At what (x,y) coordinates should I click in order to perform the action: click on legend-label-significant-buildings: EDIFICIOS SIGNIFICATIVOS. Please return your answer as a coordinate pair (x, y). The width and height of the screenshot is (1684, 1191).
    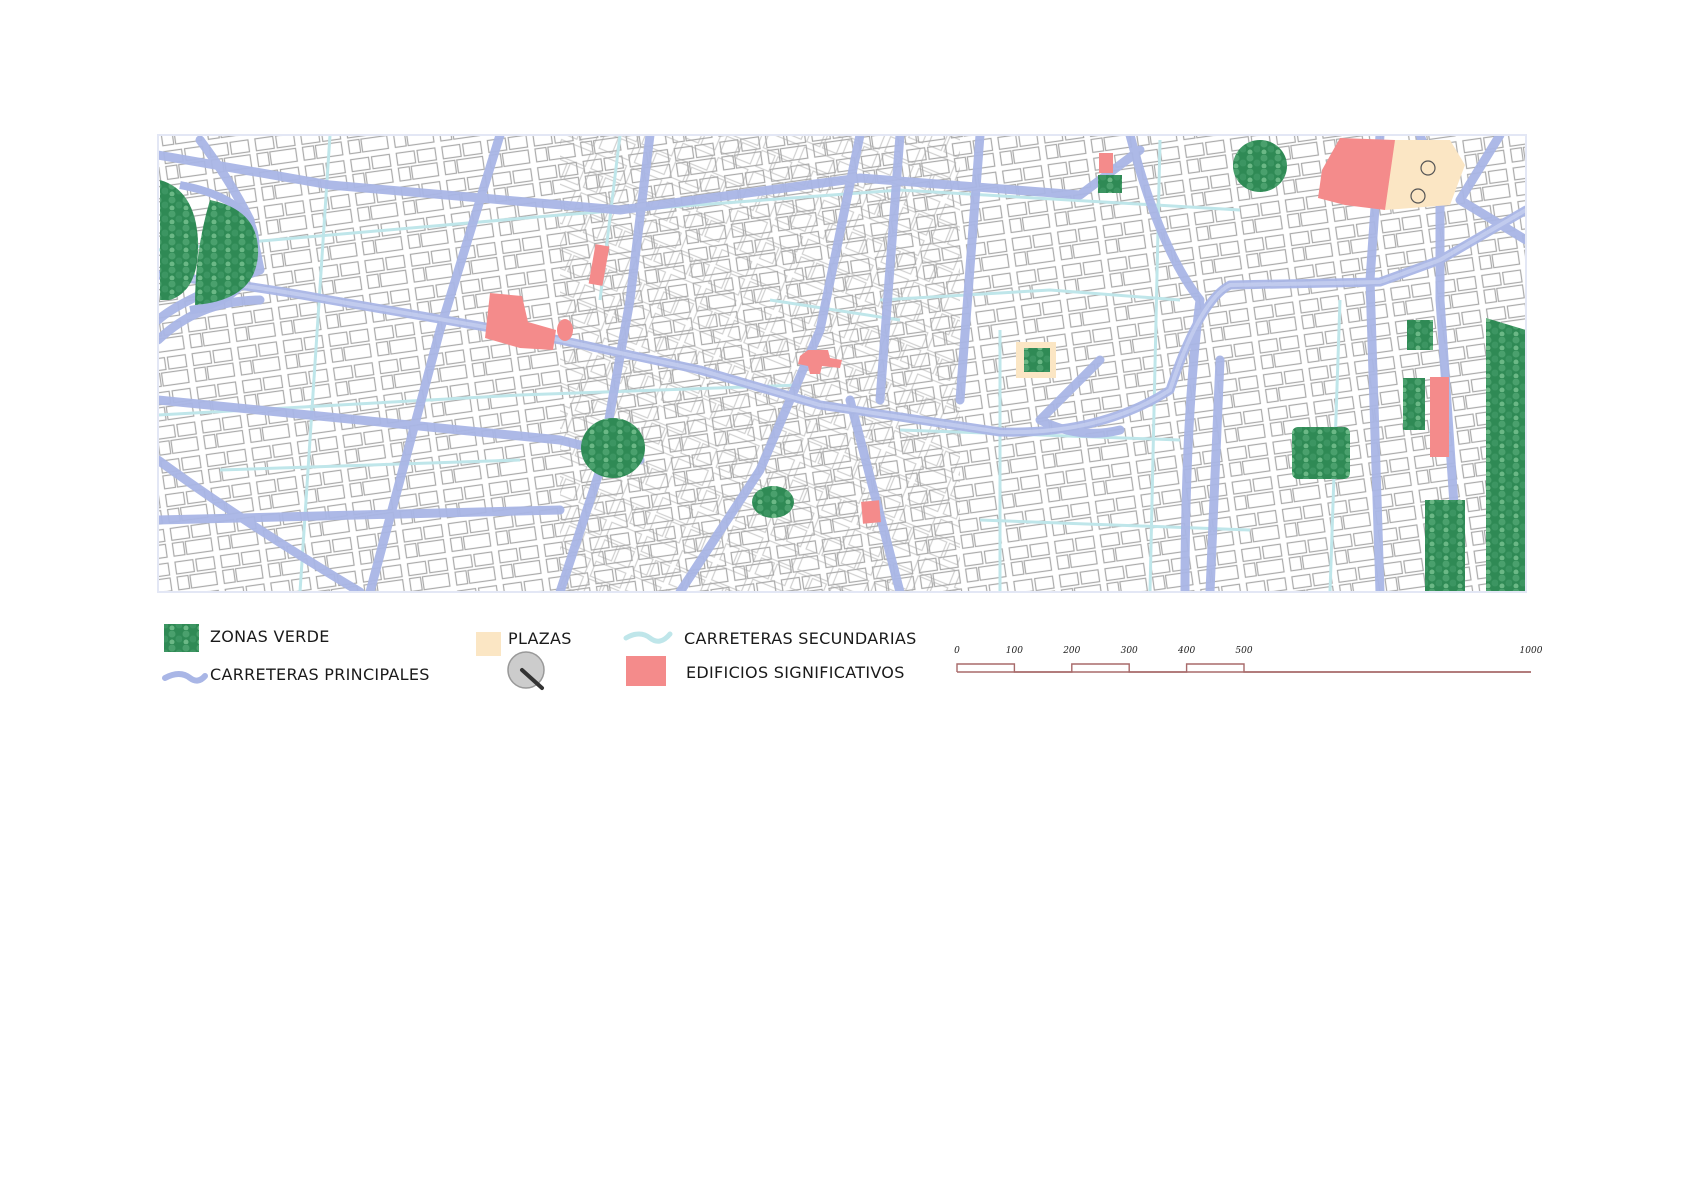
    Looking at the image, I should click on (795, 672).